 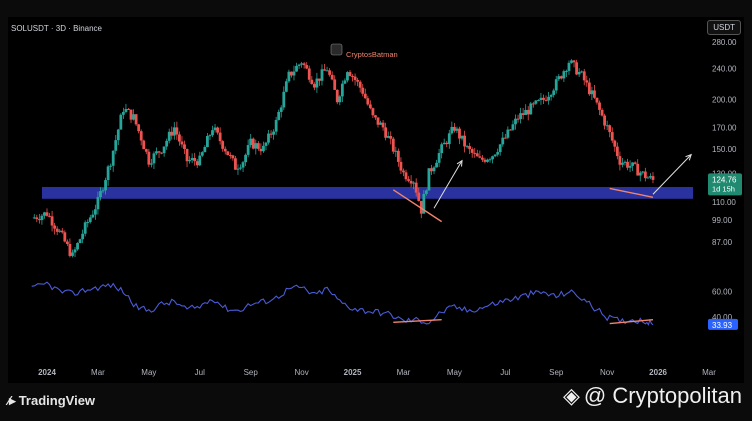 What do you see at coordinates (724, 68) in the screenshot?
I see `price-tick-label: 240.00` at bounding box center [724, 68].